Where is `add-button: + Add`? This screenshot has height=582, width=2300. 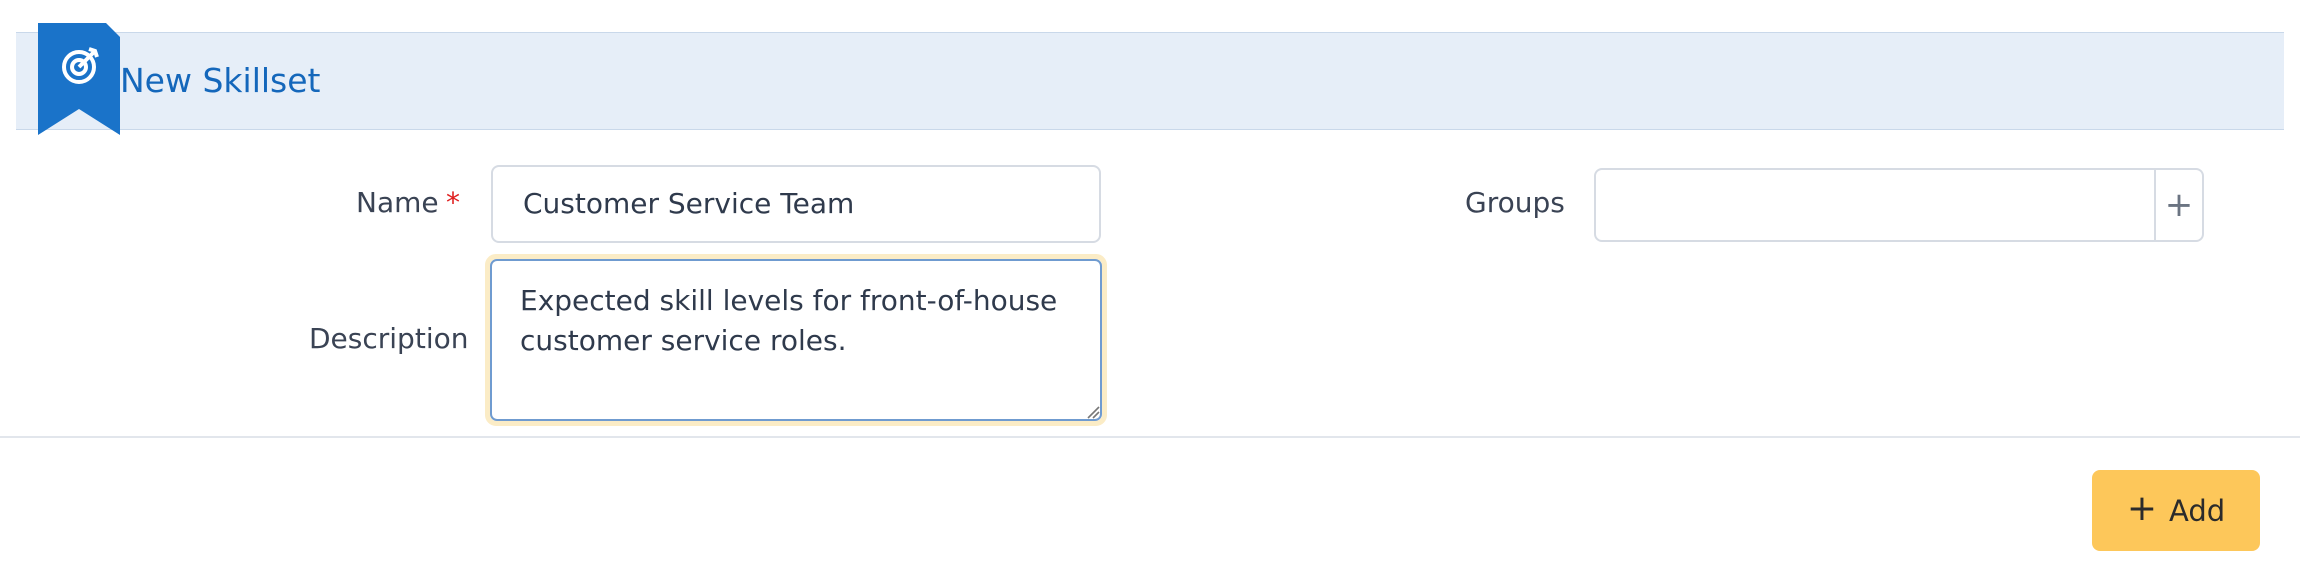 add-button: + Add is located at coordinates (2176, 510).